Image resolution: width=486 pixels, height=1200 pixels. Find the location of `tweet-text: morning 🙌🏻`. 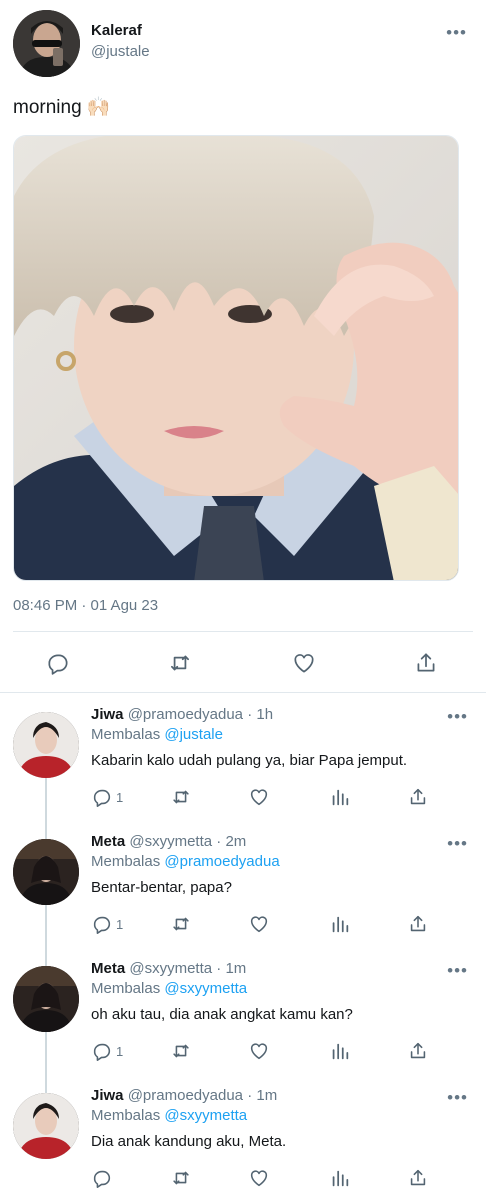

tweet-text: morning 🙌🏻 is located at coordinates (62, 107).